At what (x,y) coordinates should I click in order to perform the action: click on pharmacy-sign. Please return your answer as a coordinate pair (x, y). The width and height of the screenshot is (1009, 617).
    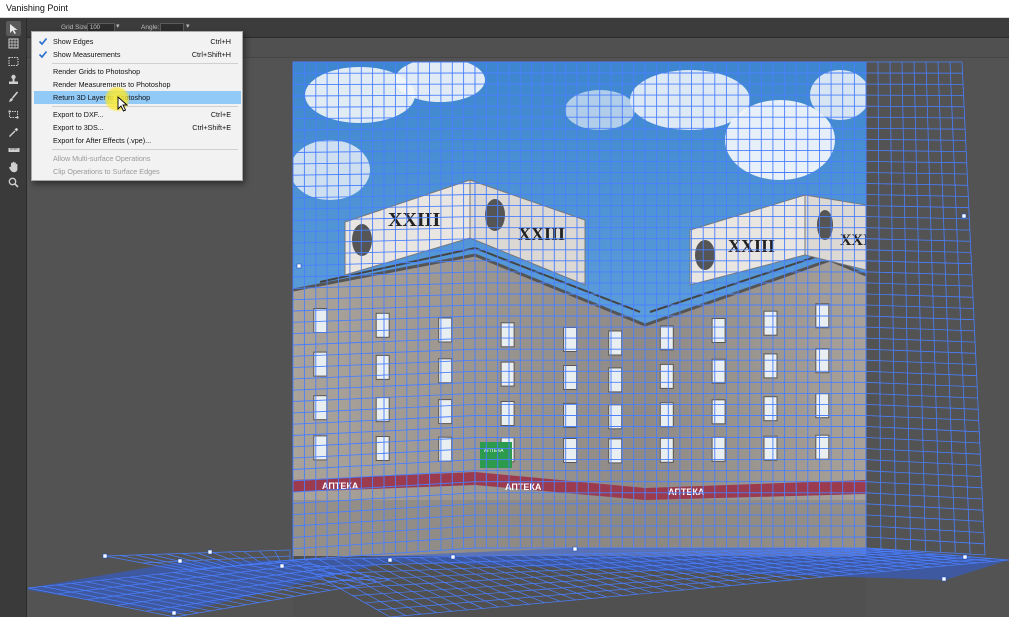
    Looking at the image, I should click on (496, 455).